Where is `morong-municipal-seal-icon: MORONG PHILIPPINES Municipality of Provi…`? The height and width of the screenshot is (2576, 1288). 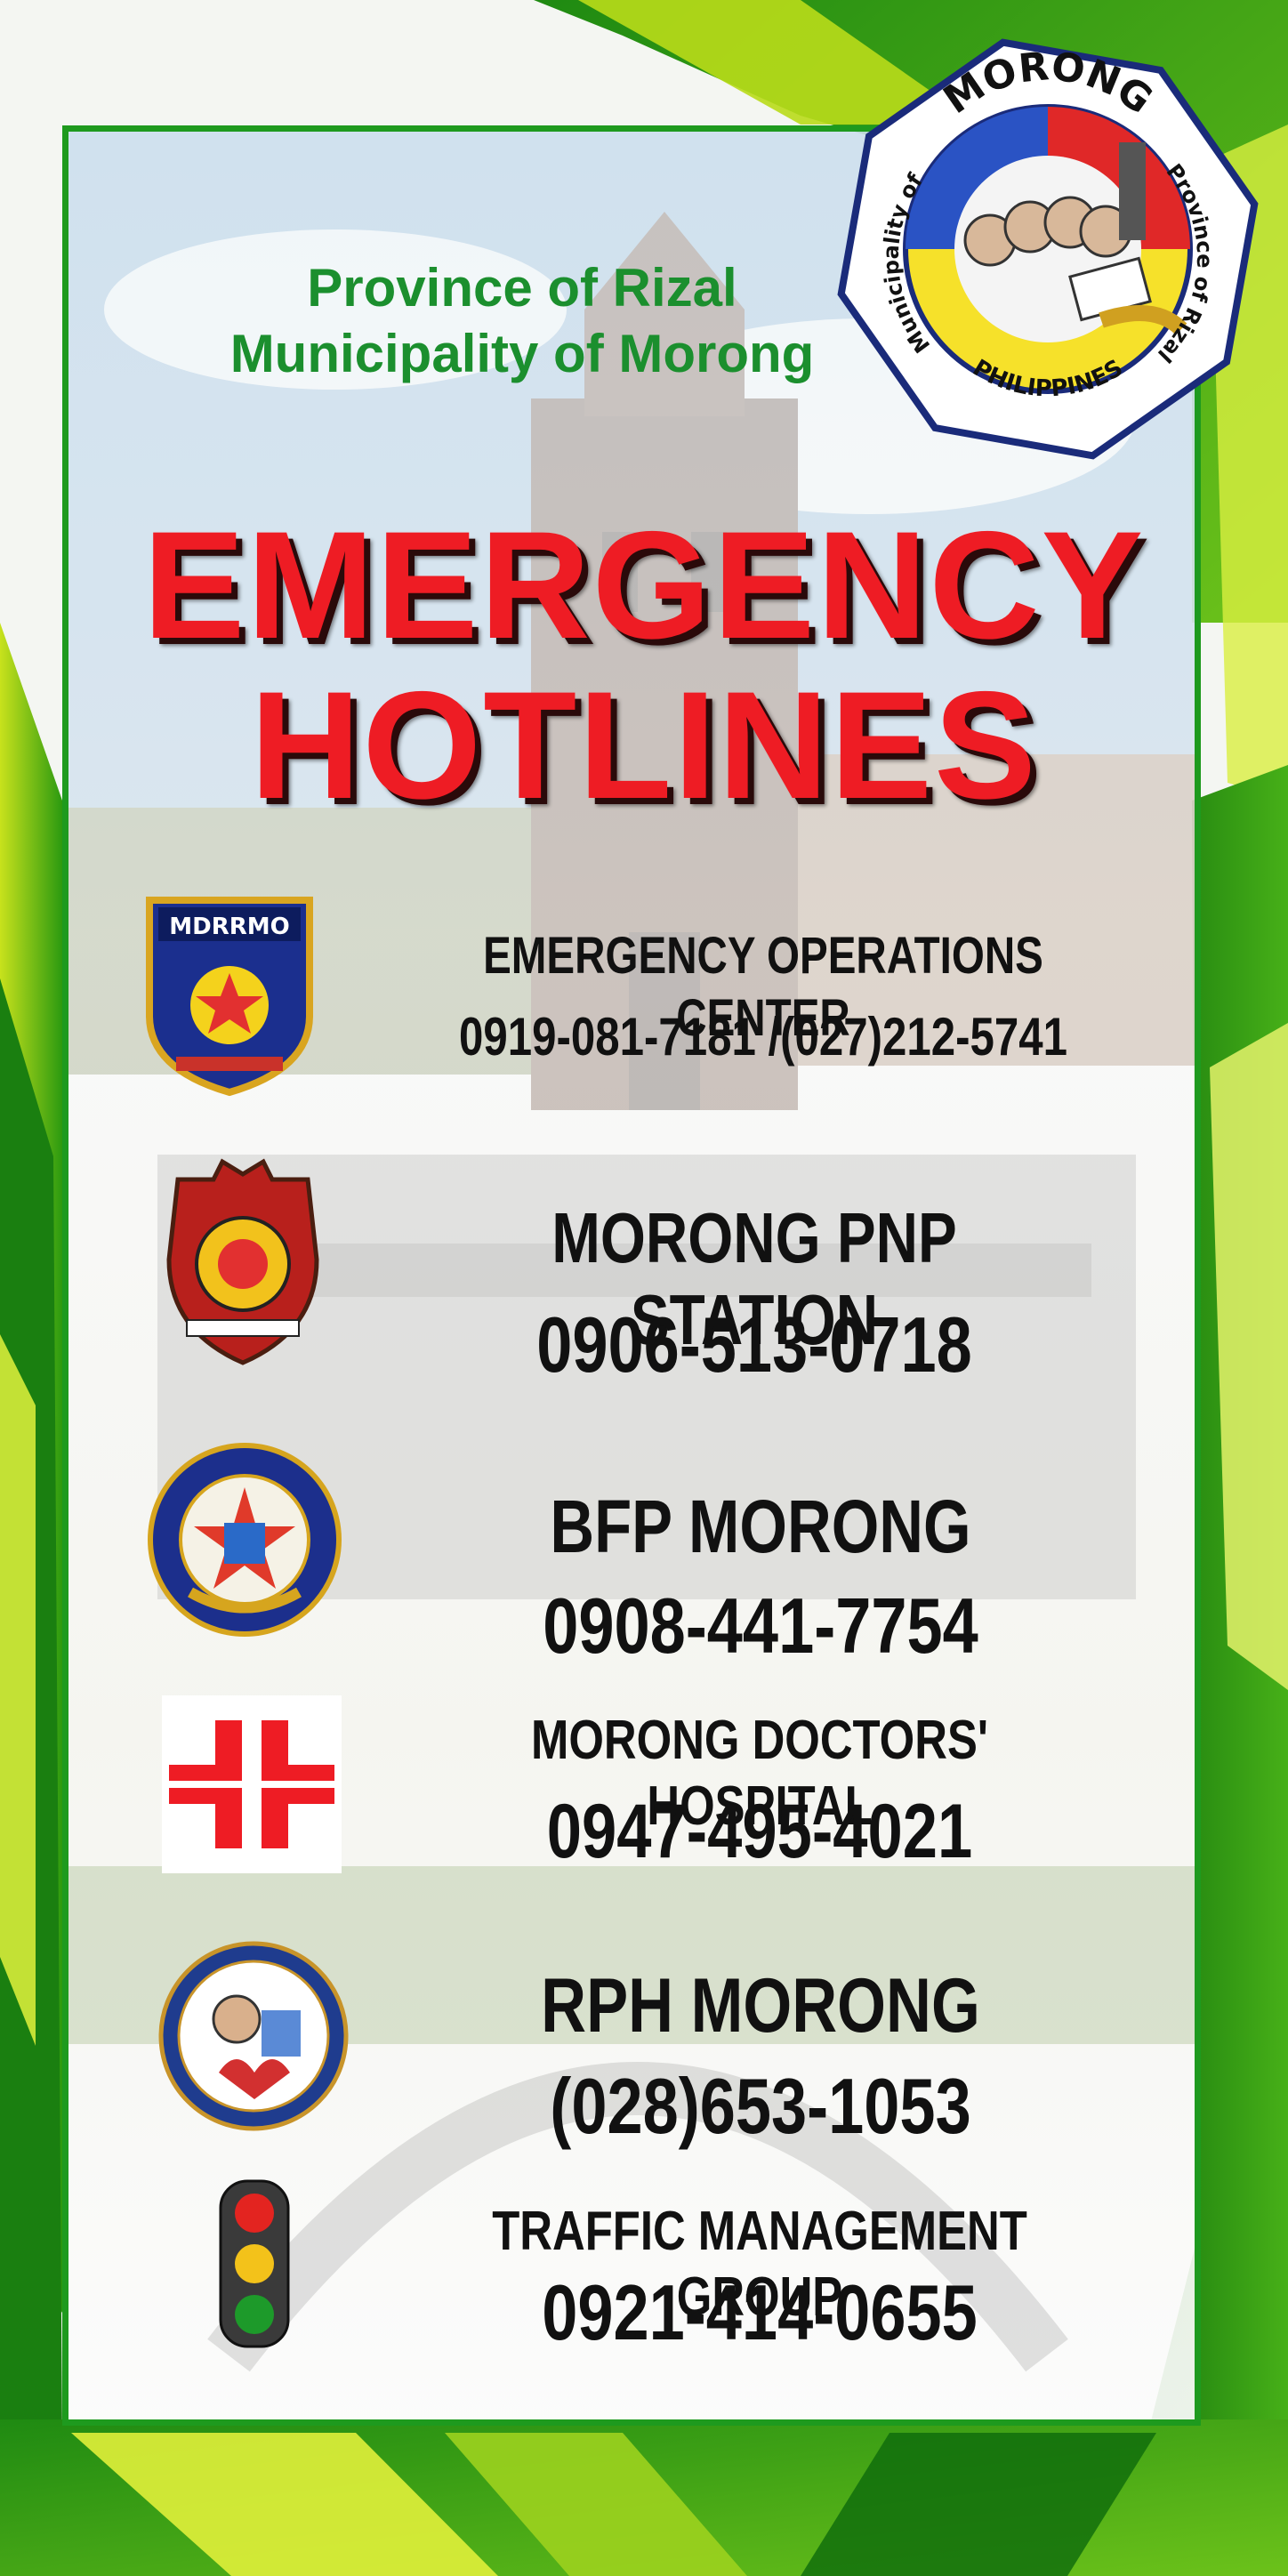
morong-municipal-seal-icon: MORONG PHILIPPINES Municipality of Provi… is located at coordinates (1048, 249).